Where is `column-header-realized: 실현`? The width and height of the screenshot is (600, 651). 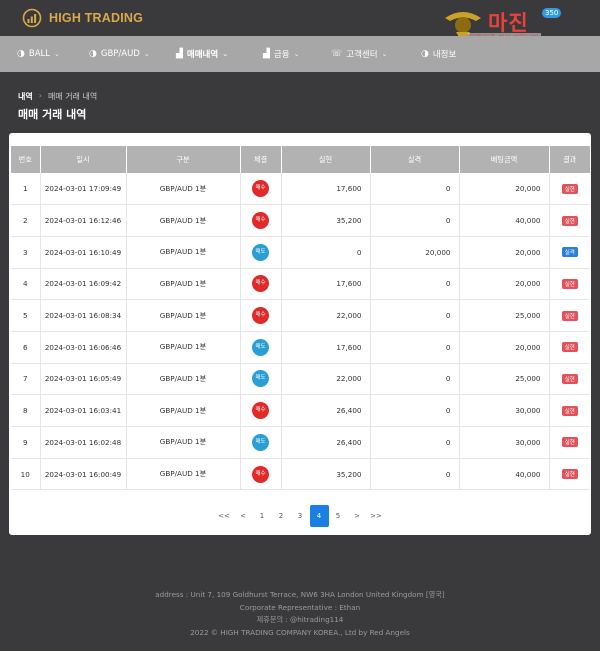 column-header-realized: 실현 is located at coordinates (326, 159).